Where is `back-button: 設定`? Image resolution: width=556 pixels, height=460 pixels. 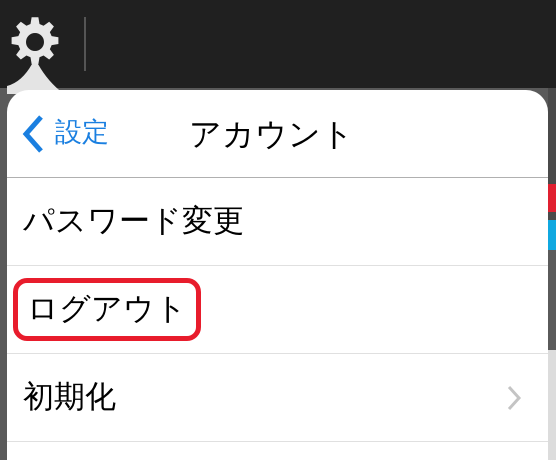 back-button: 設定 is located at coordinates (58, 133).